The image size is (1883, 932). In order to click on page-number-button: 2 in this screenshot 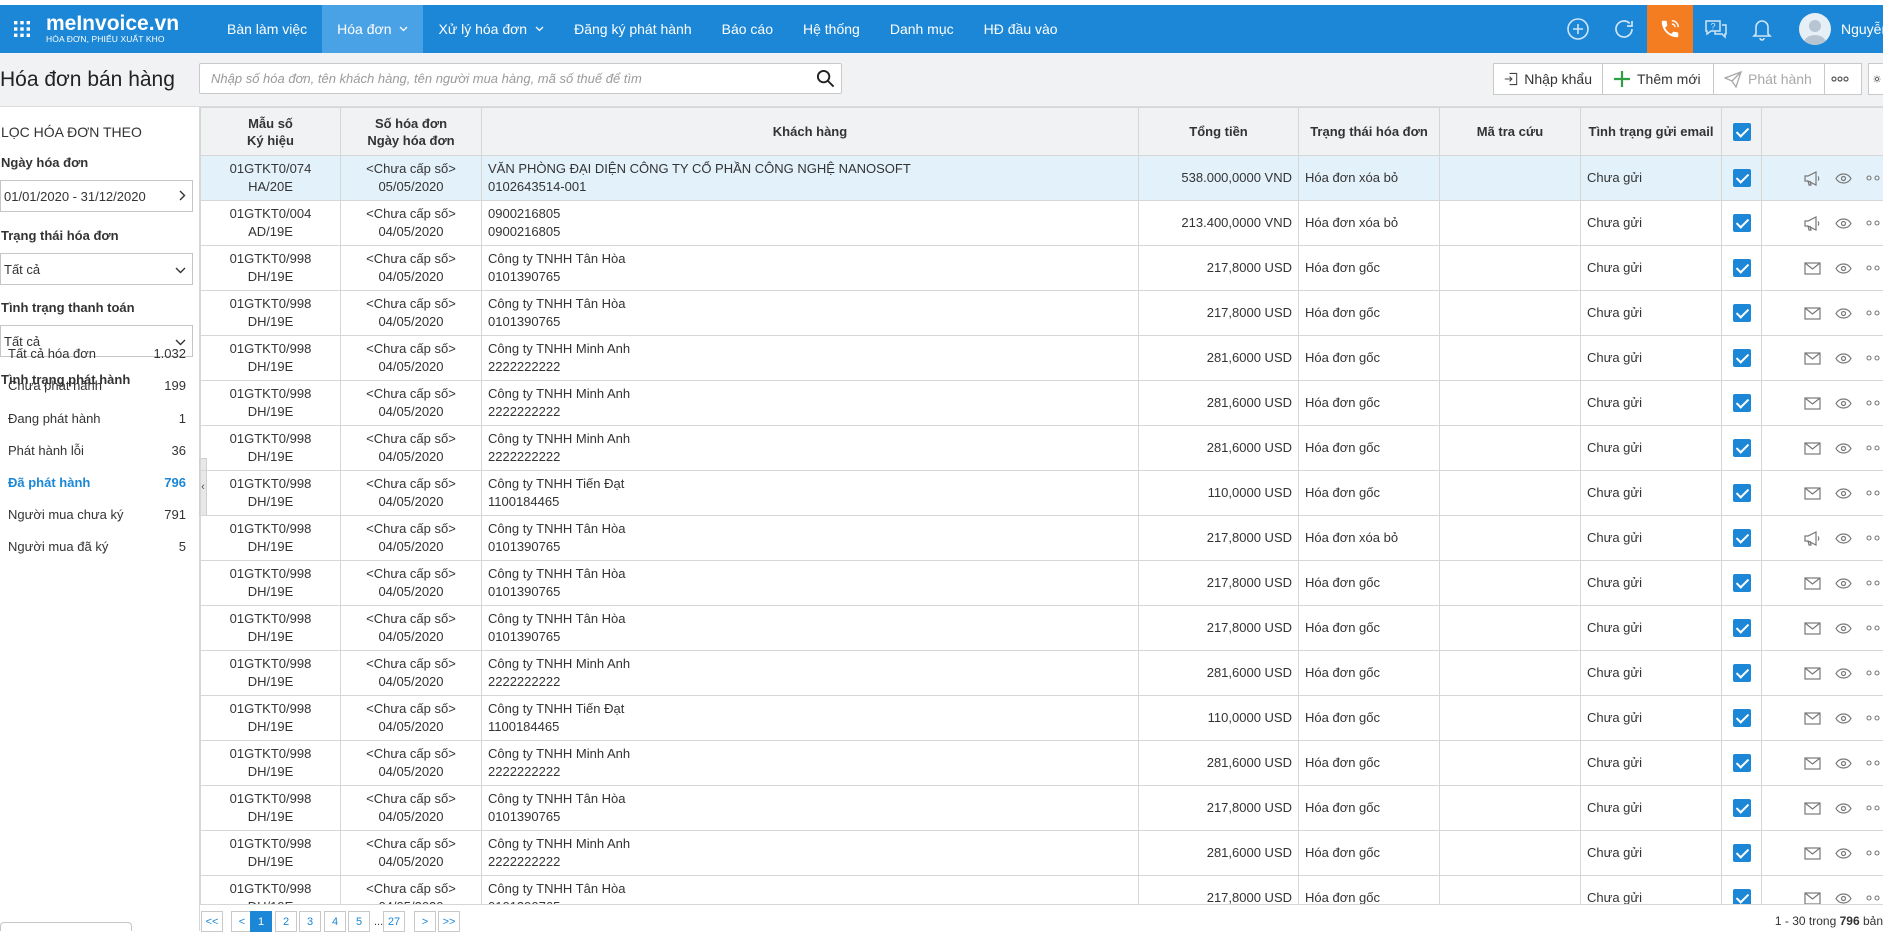, I will do `click(286, 921)`.